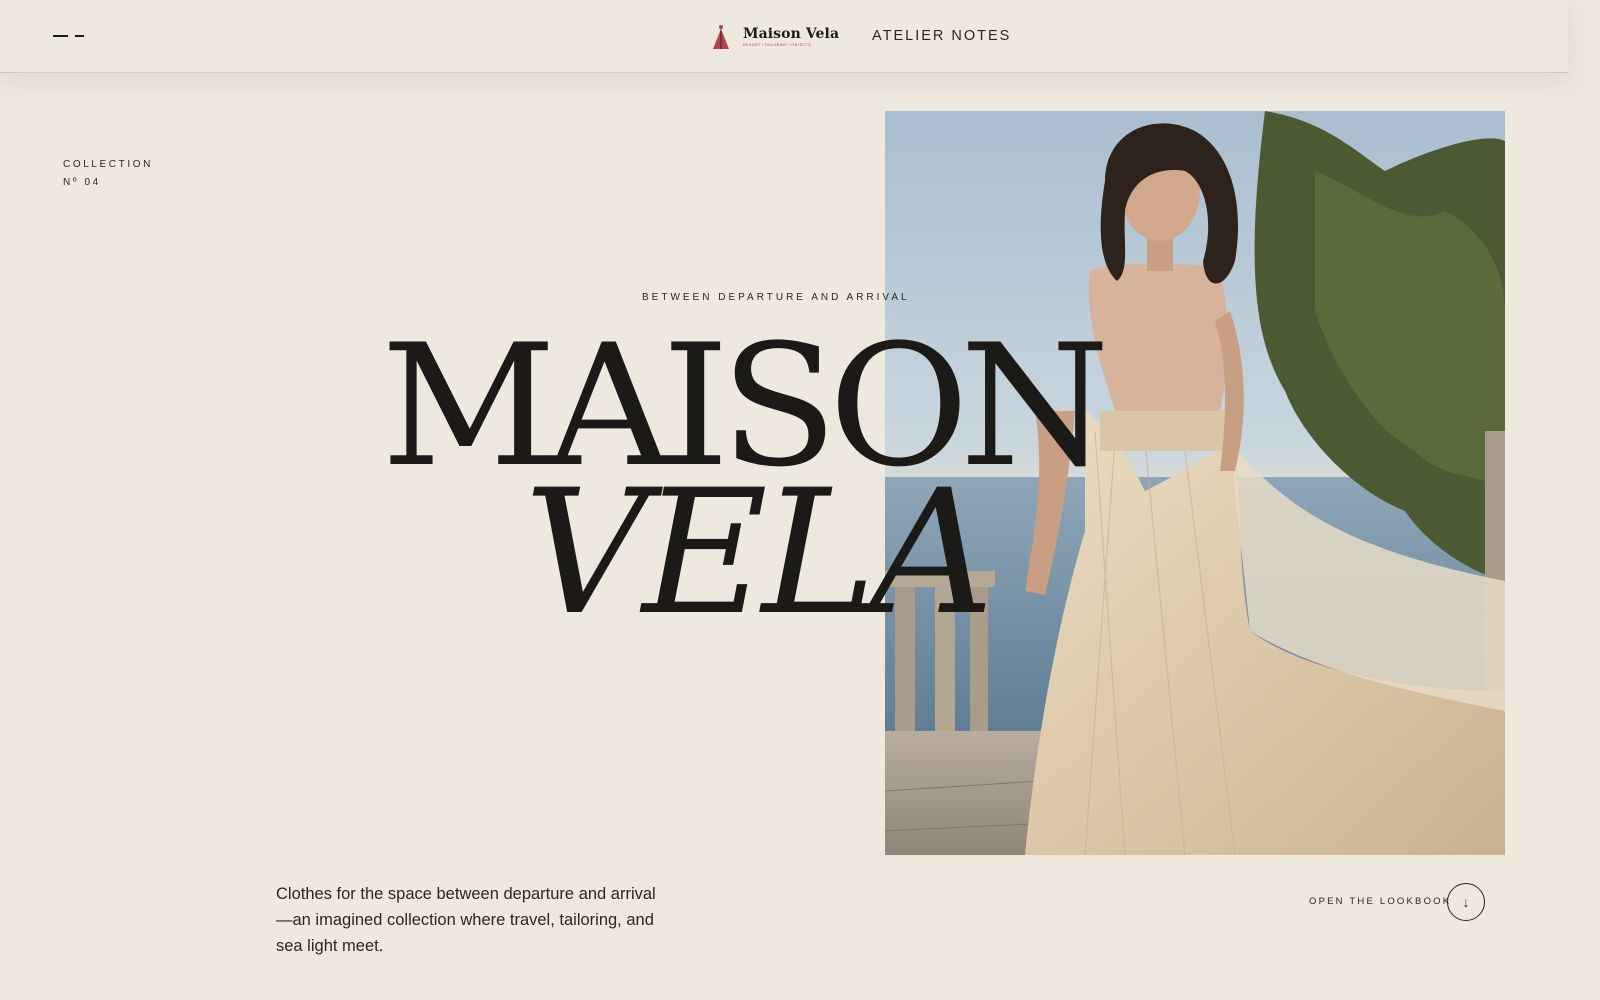 This screenshot has width=1600, height=1000. Describe the element at coordinates (1466, 902) in the screenshot. I see `arrow-down-icon: ↓` at that location.